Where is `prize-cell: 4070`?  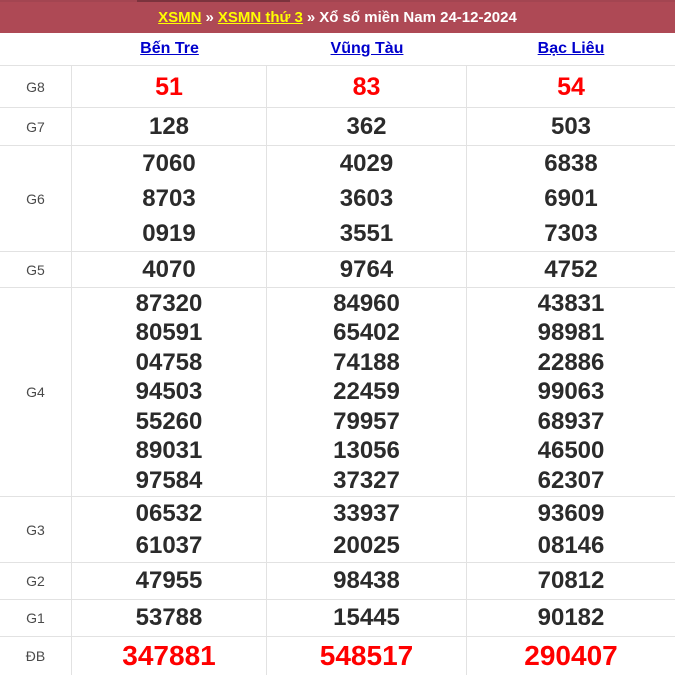
prize-cell: 4070 is located at coordinates (169, 269).